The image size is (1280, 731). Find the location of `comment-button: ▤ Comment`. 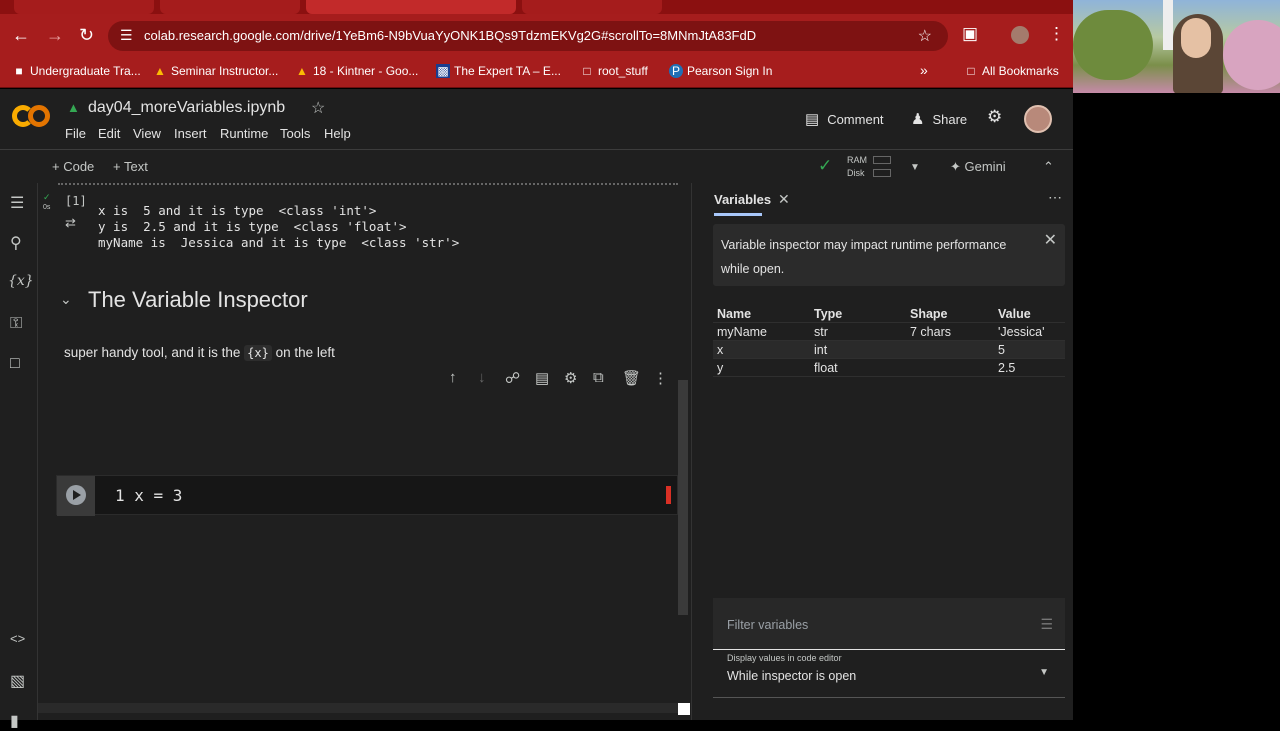

comment-button: ▤ Comment is located at coordinates (844, 119).